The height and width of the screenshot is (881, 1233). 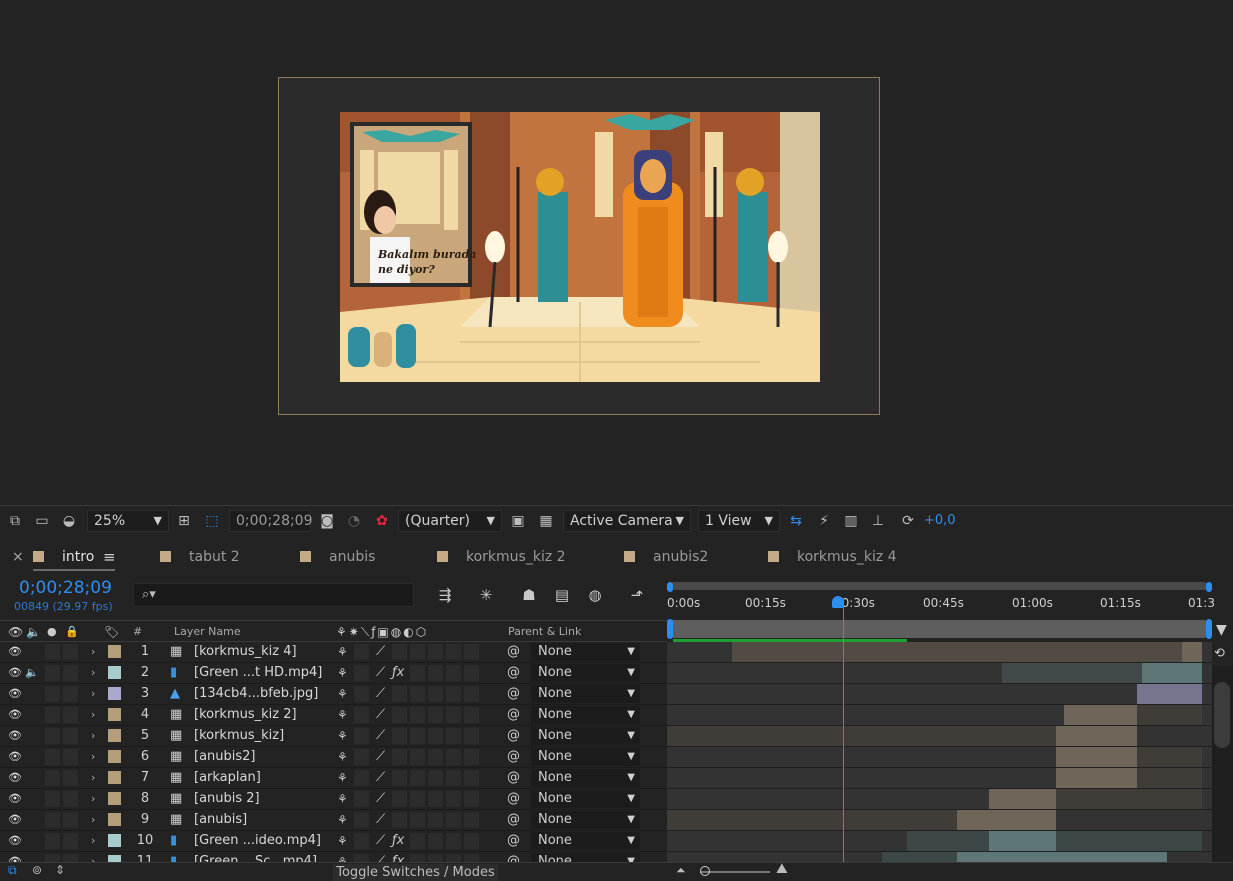 What do you see at coordinates (501, 558) in the screenshot?
I see `tab-korkmus-kiz-2: korkmus_kiz 2` at bounding box center [501, 558].